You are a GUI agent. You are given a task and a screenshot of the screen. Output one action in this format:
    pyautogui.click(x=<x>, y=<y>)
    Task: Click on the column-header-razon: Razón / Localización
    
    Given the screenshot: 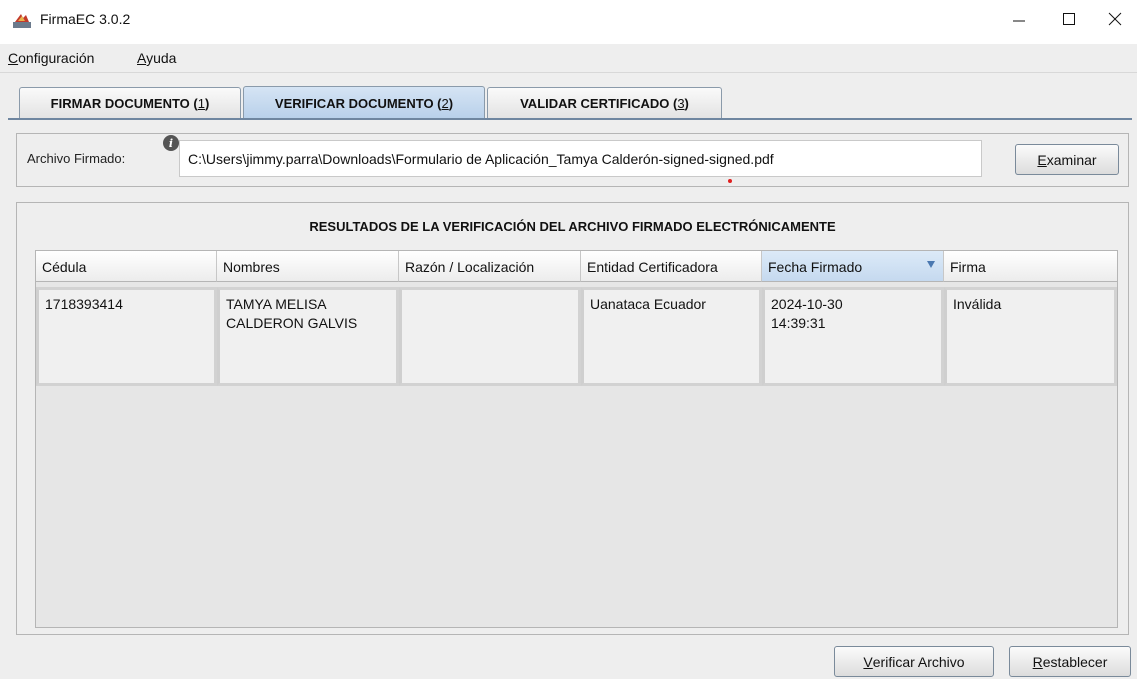 What is the action you would take?
    pyautogui.click(x=490, y=266)
    